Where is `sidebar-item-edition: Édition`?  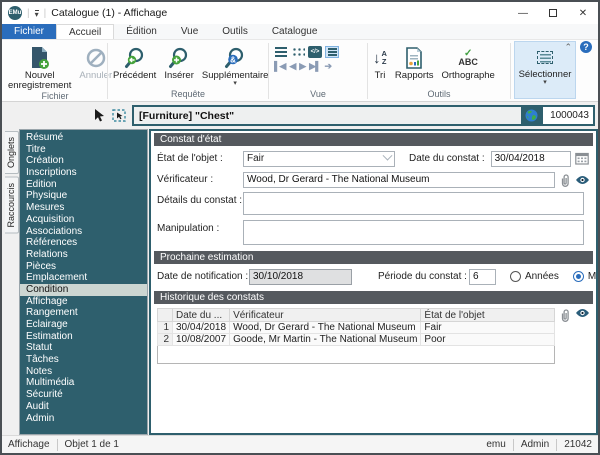
sidebar-item-edition: Édition is located at coordinates (83, 185).